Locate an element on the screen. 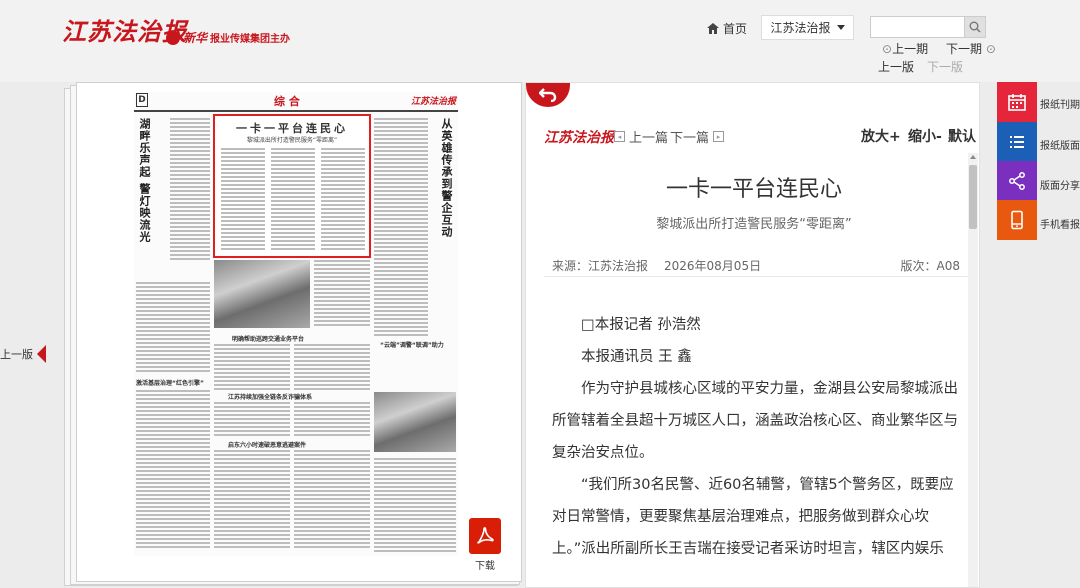 This screenshot has width=1080, height=588. article-subtitle: 黎城派出所打造警民服务“零距离” is located at coordinates (754, 224).